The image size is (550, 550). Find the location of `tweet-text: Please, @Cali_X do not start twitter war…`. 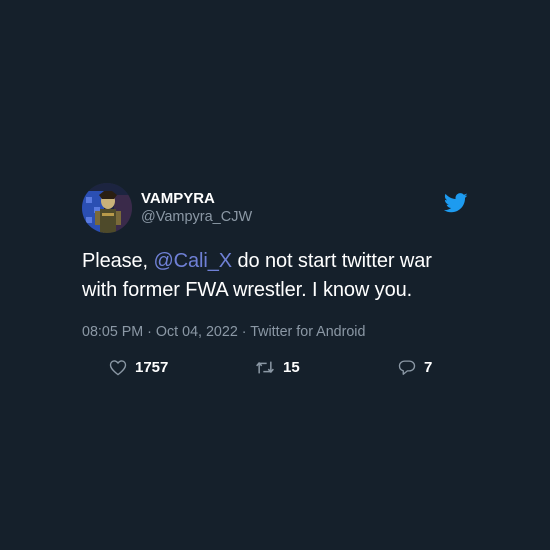

tweet-text: Please, @Cali_X do not start twitter war… is located at coordinates (275, 276).